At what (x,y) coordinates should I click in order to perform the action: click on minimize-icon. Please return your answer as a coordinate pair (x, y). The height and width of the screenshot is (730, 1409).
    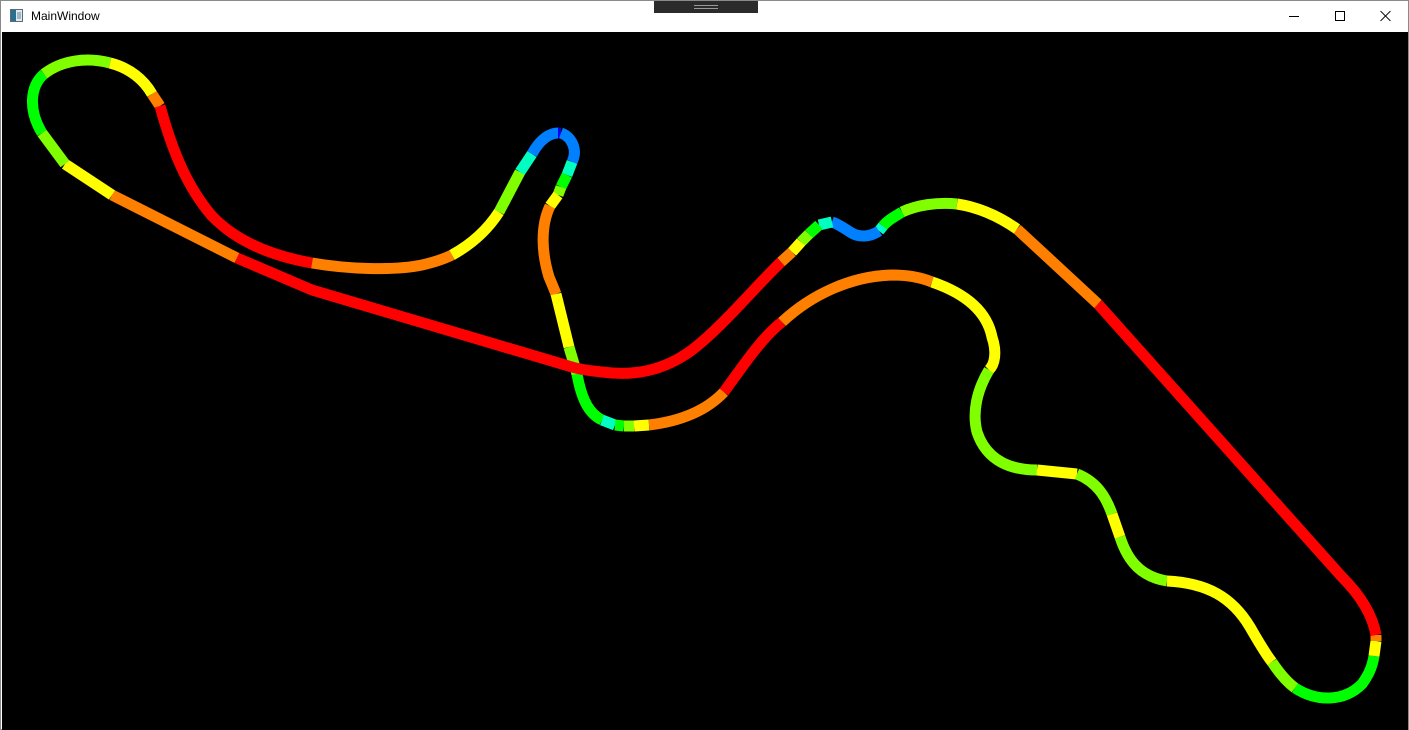
    Looking at the image, I should click on (1294, 16).